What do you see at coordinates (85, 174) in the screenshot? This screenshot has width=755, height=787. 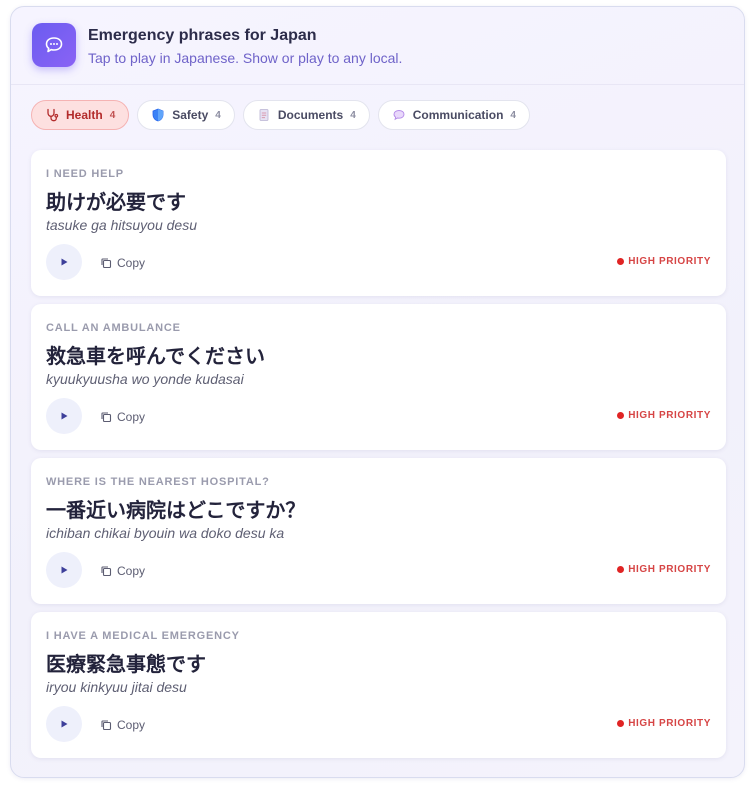 I see `phrase-english-label: I NEED HELP` at bounding box center [85, 174].